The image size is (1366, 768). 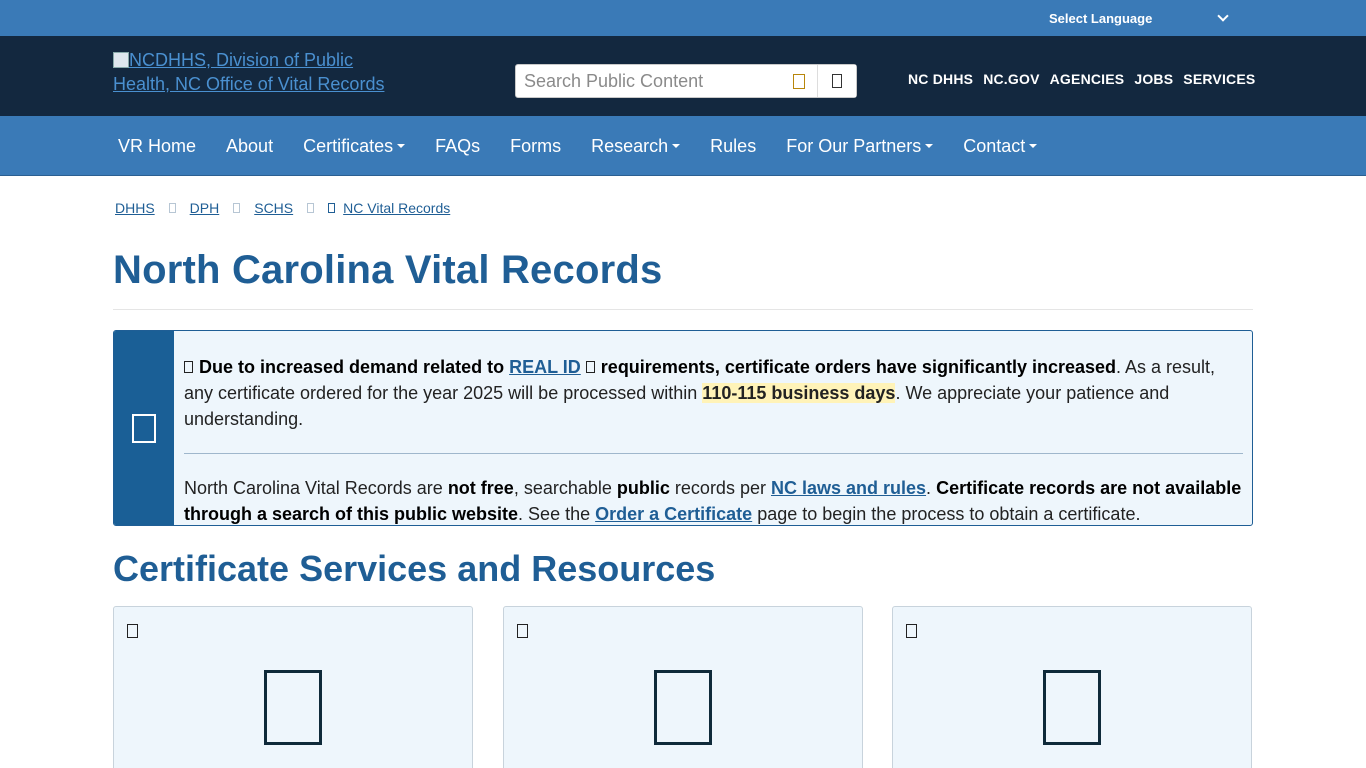 What do you see at coordinates (396, 208) in the screenshot?
I see `breadcrumb-vital-records: NC Vital Records` at bounding box center [396, 208].